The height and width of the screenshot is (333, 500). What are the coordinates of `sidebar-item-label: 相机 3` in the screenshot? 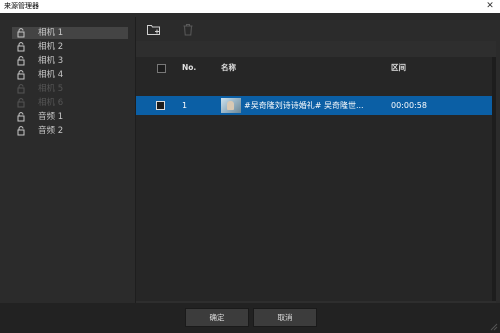 It's located at (51, 61).